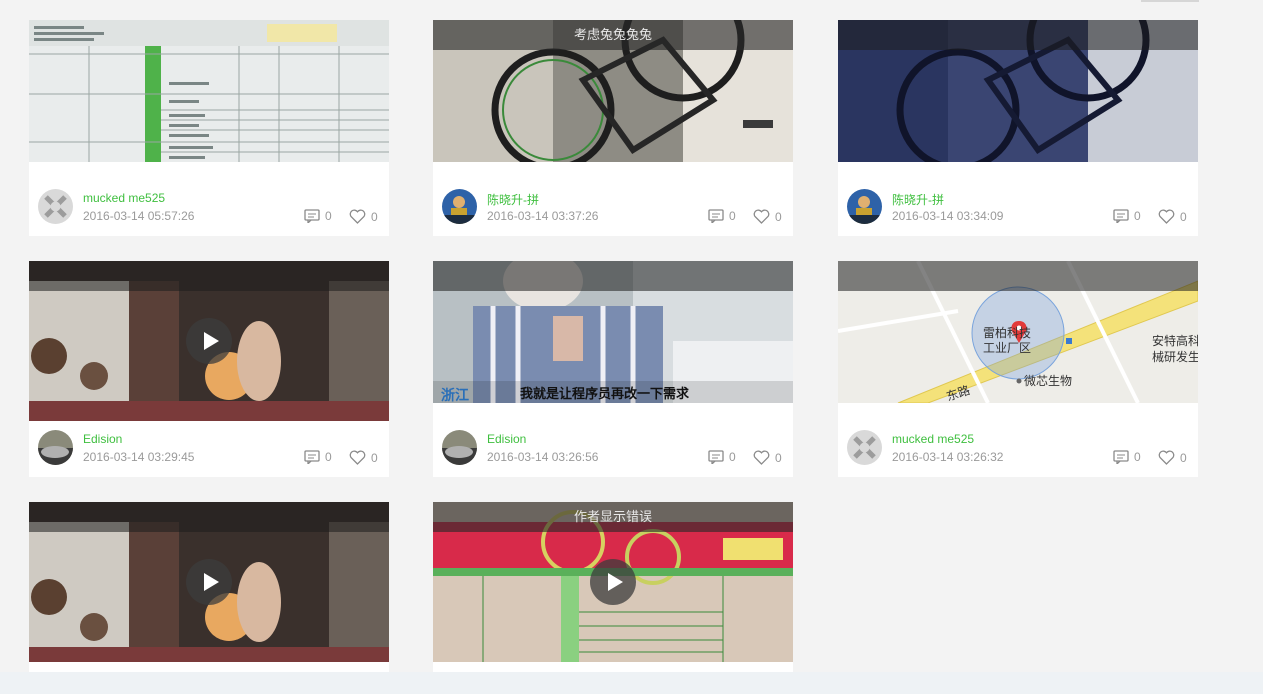  I want to click on spreadsheet-photo, so click(209, 91).